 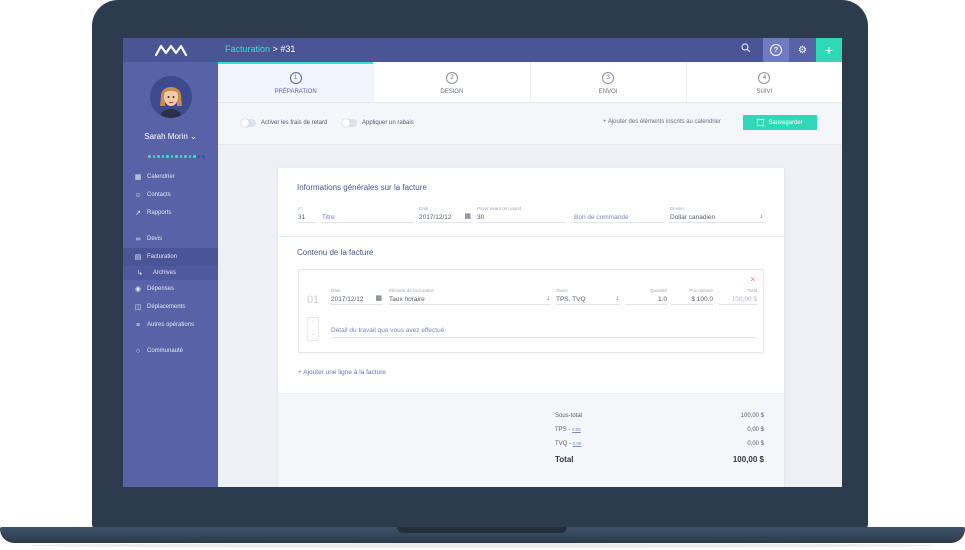 What do you see at coordinates (577, 443) in the screenshot?
I see `tvq-rate-link: 0.05` at bounding box center [577, 443].